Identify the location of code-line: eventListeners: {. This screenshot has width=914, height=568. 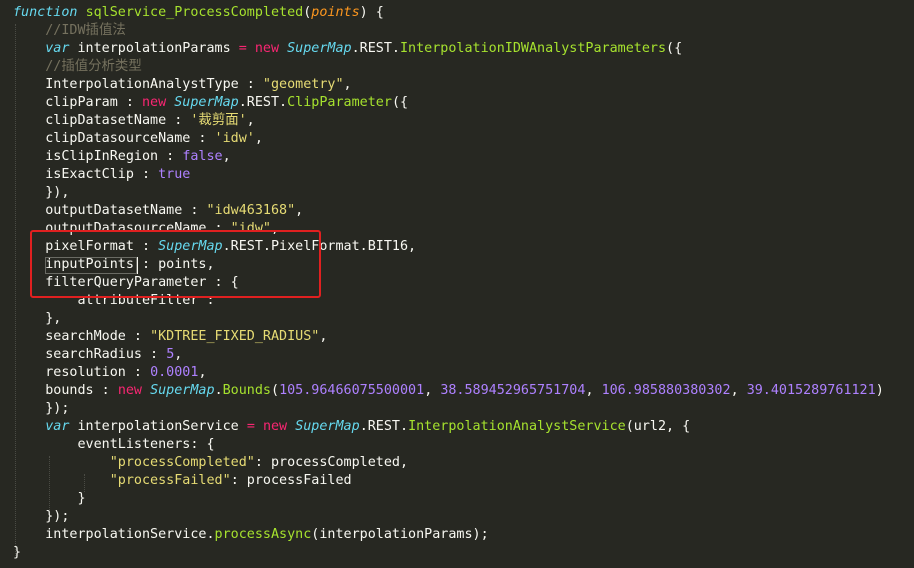
(114, 445).